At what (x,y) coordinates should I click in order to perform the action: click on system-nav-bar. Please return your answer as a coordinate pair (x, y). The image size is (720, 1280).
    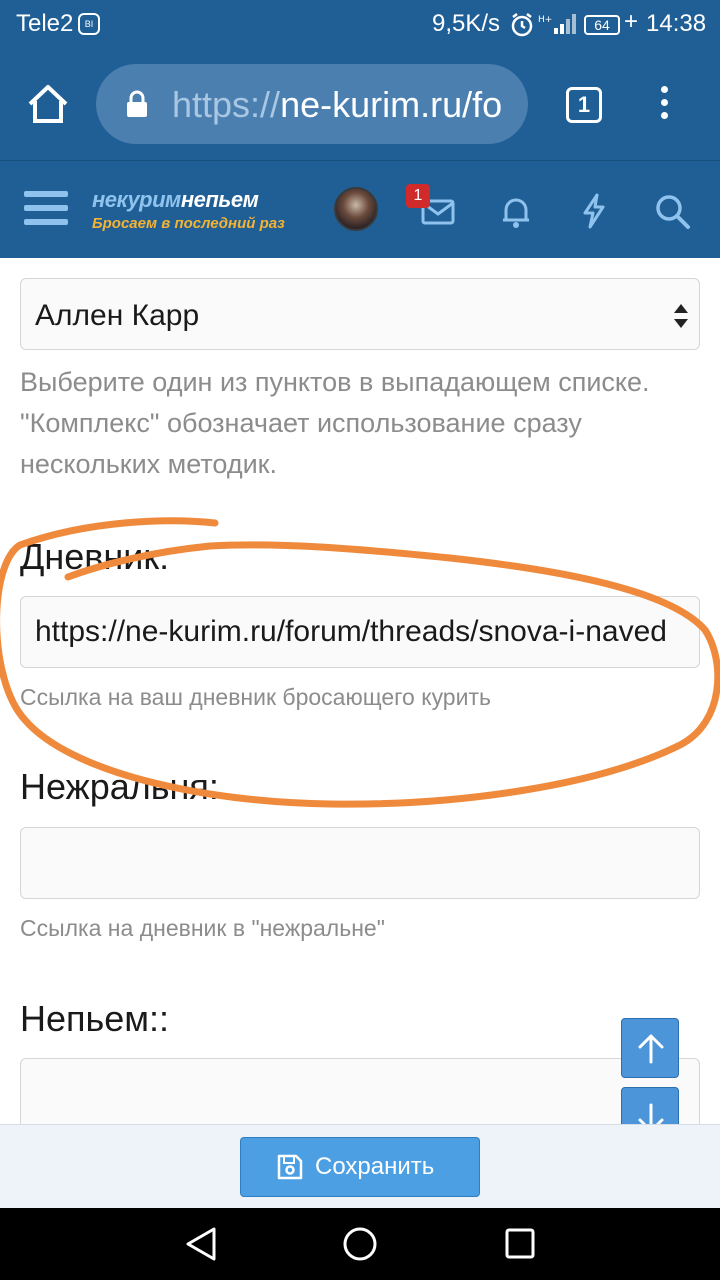
    Looking at the image, I should click on (360, 1244).